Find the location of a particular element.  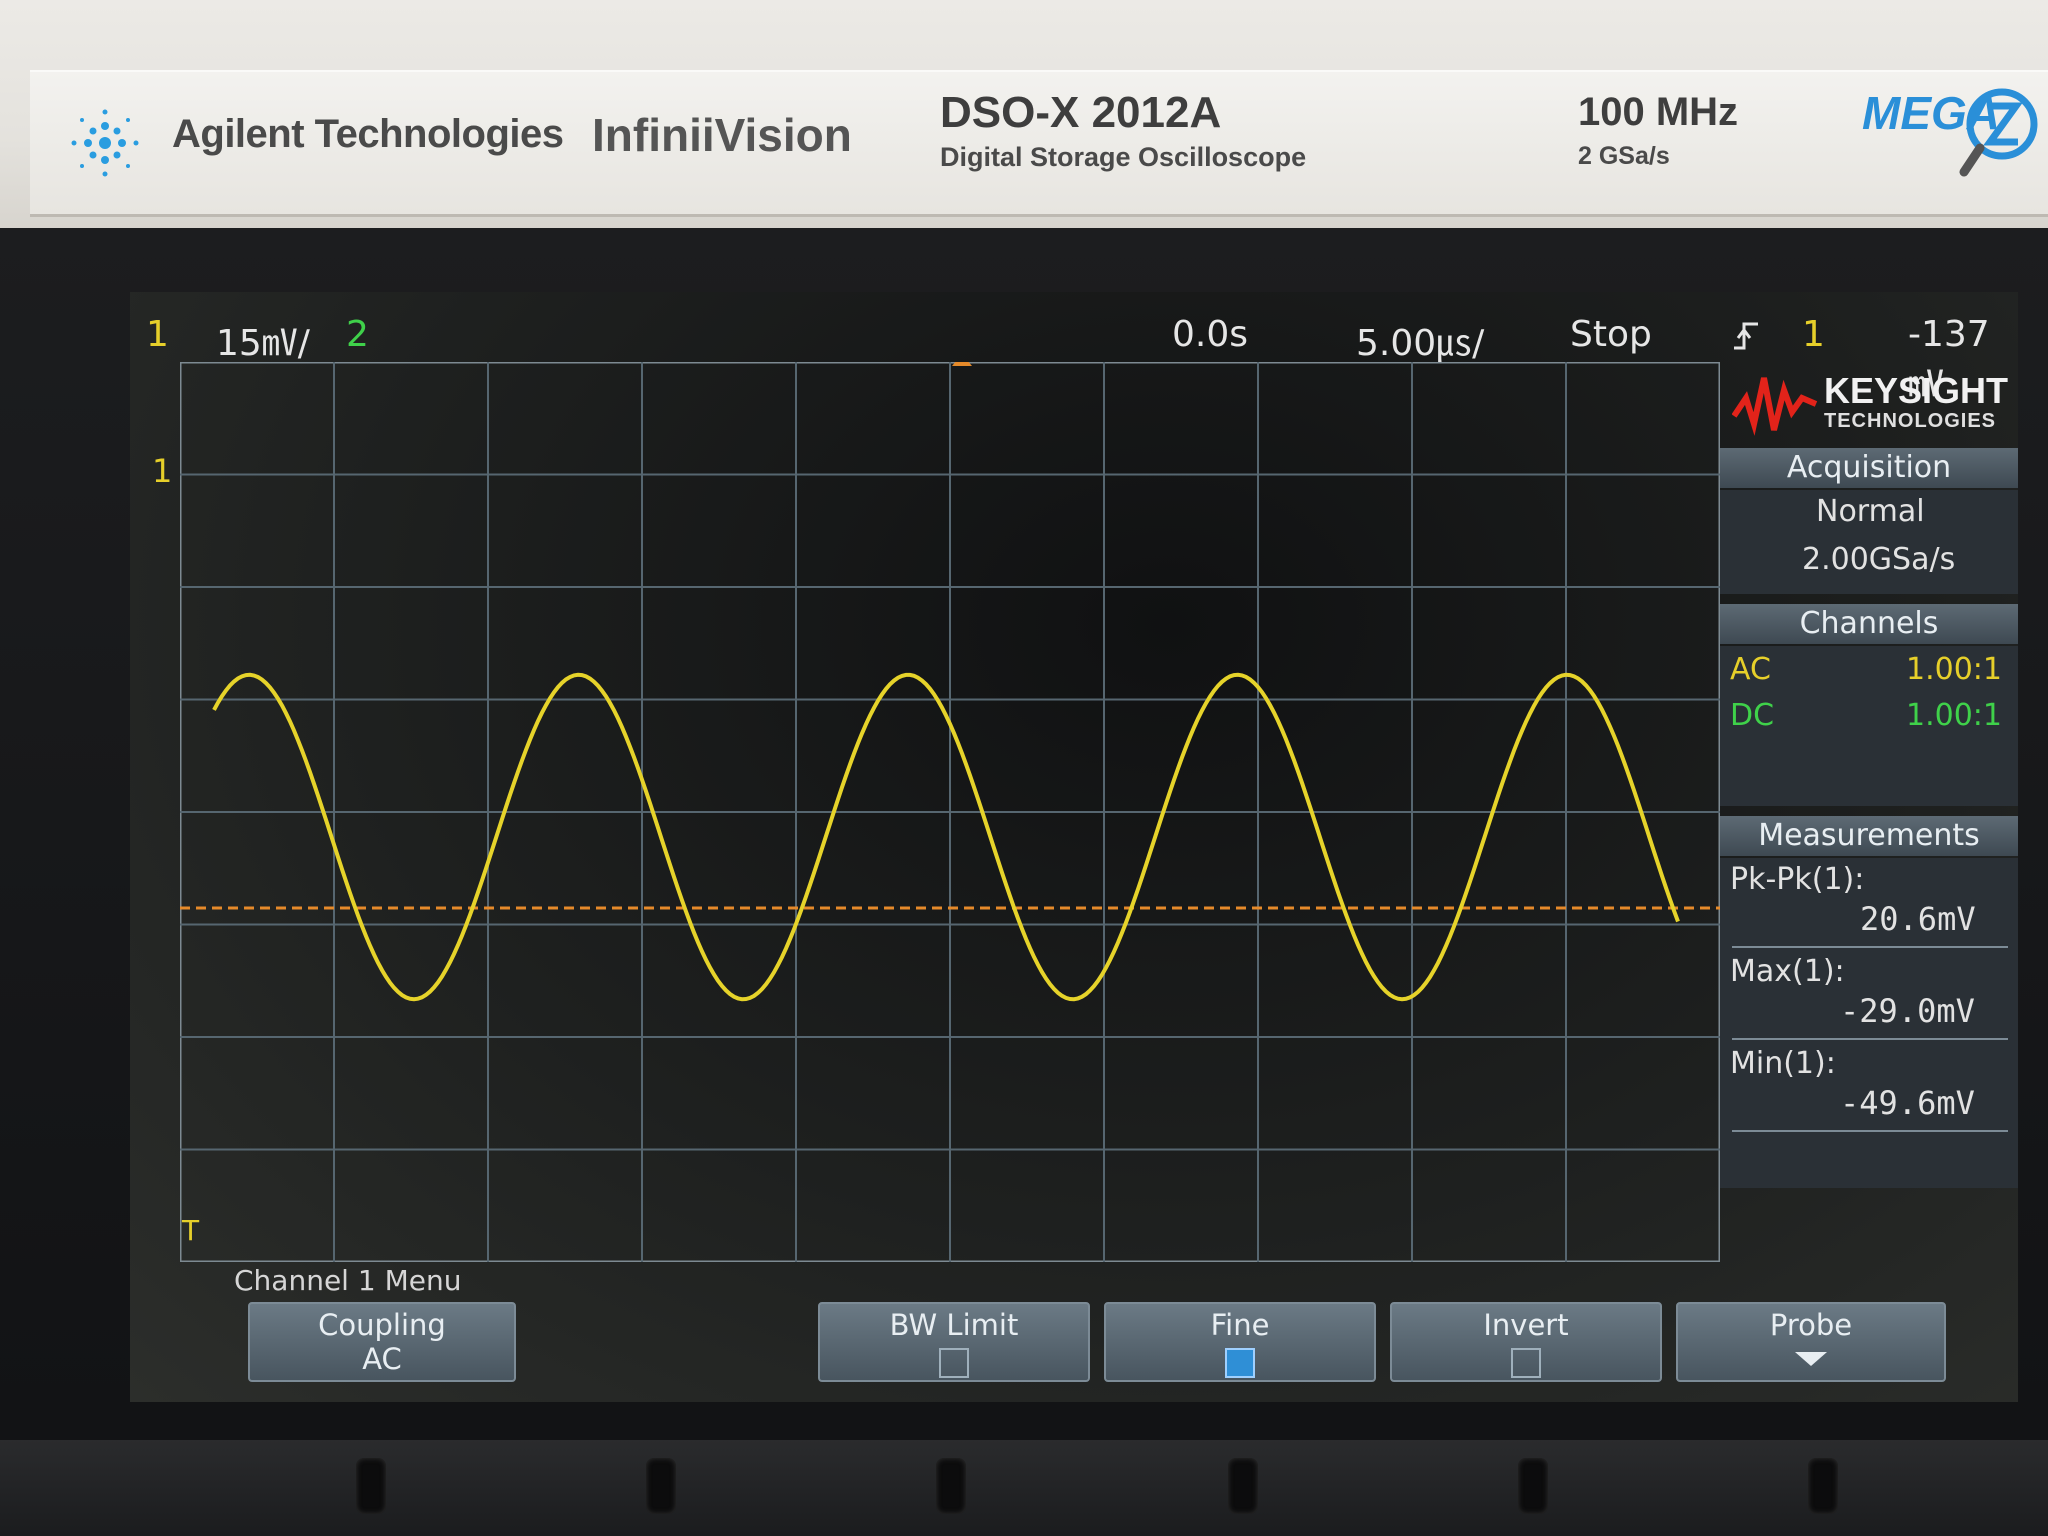

ch2-indicator: 2 is located at coordinates (357, 334).